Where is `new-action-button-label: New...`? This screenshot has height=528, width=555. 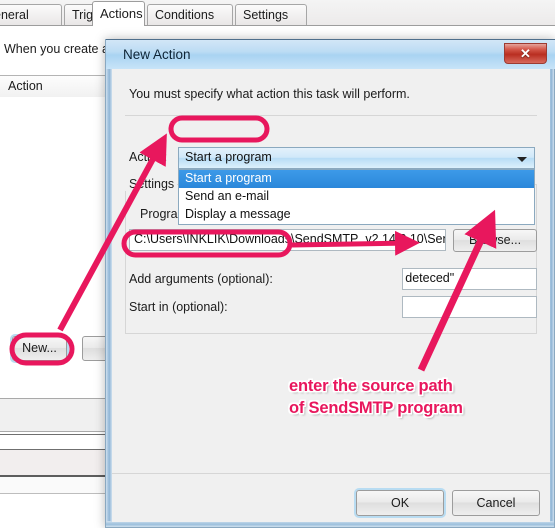
new-action-button-label: New... is located at coordinates (39, 348).